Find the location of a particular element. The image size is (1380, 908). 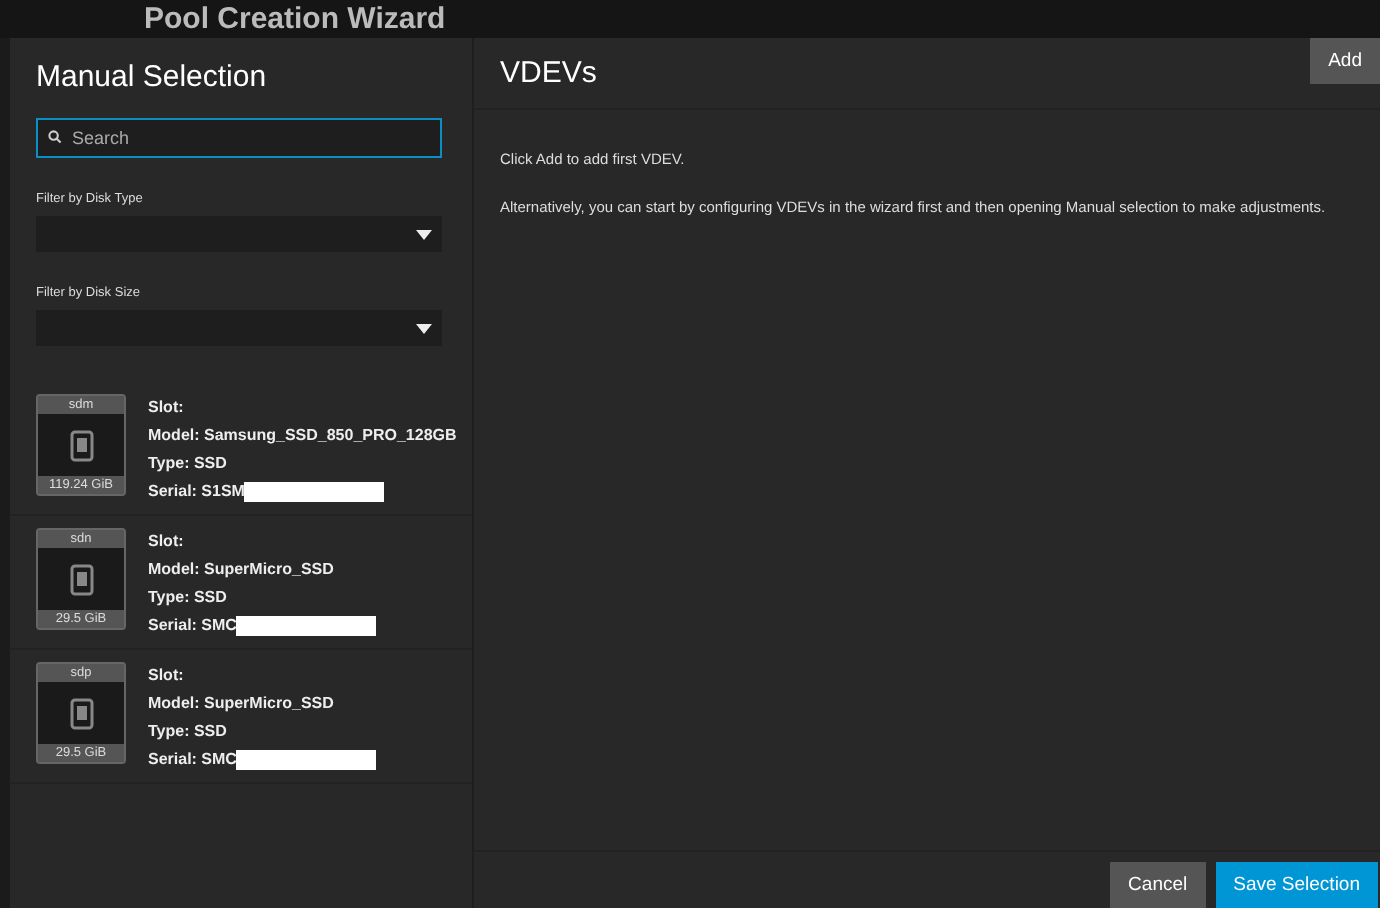

disk-detail: Model: Samsung_SSD_850_PRO_128GB is located at coordinates (302, 436).